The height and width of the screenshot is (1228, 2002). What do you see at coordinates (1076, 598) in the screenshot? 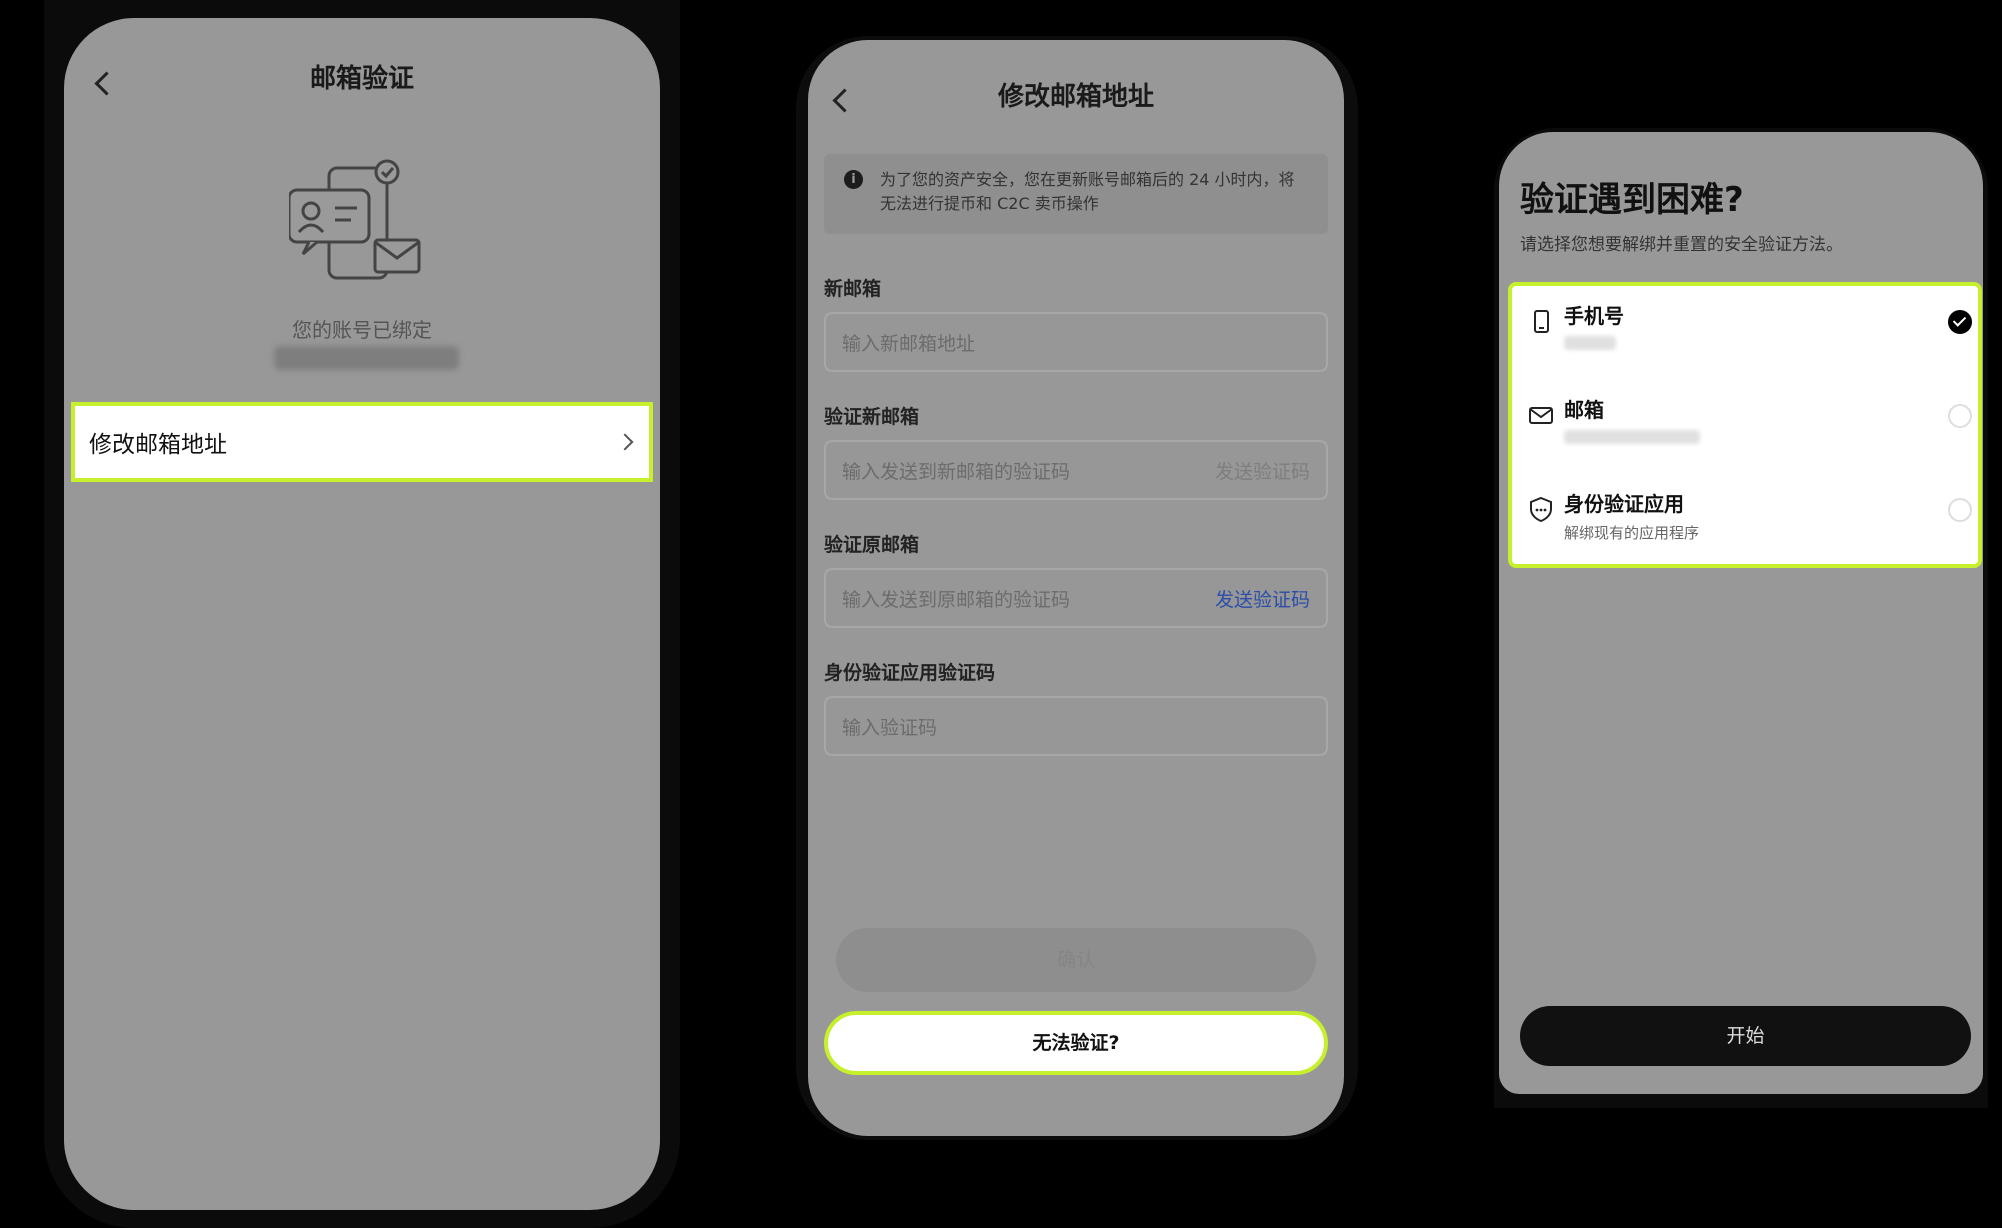
I see `verify-old-email-input: 输入发送到原邮箱的验证码 发送验证码` at bounding box center [1076, 598].